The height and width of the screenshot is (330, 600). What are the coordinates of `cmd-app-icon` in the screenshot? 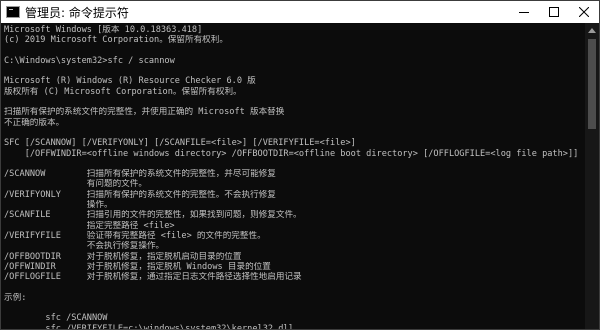 It's located at (13, 12).